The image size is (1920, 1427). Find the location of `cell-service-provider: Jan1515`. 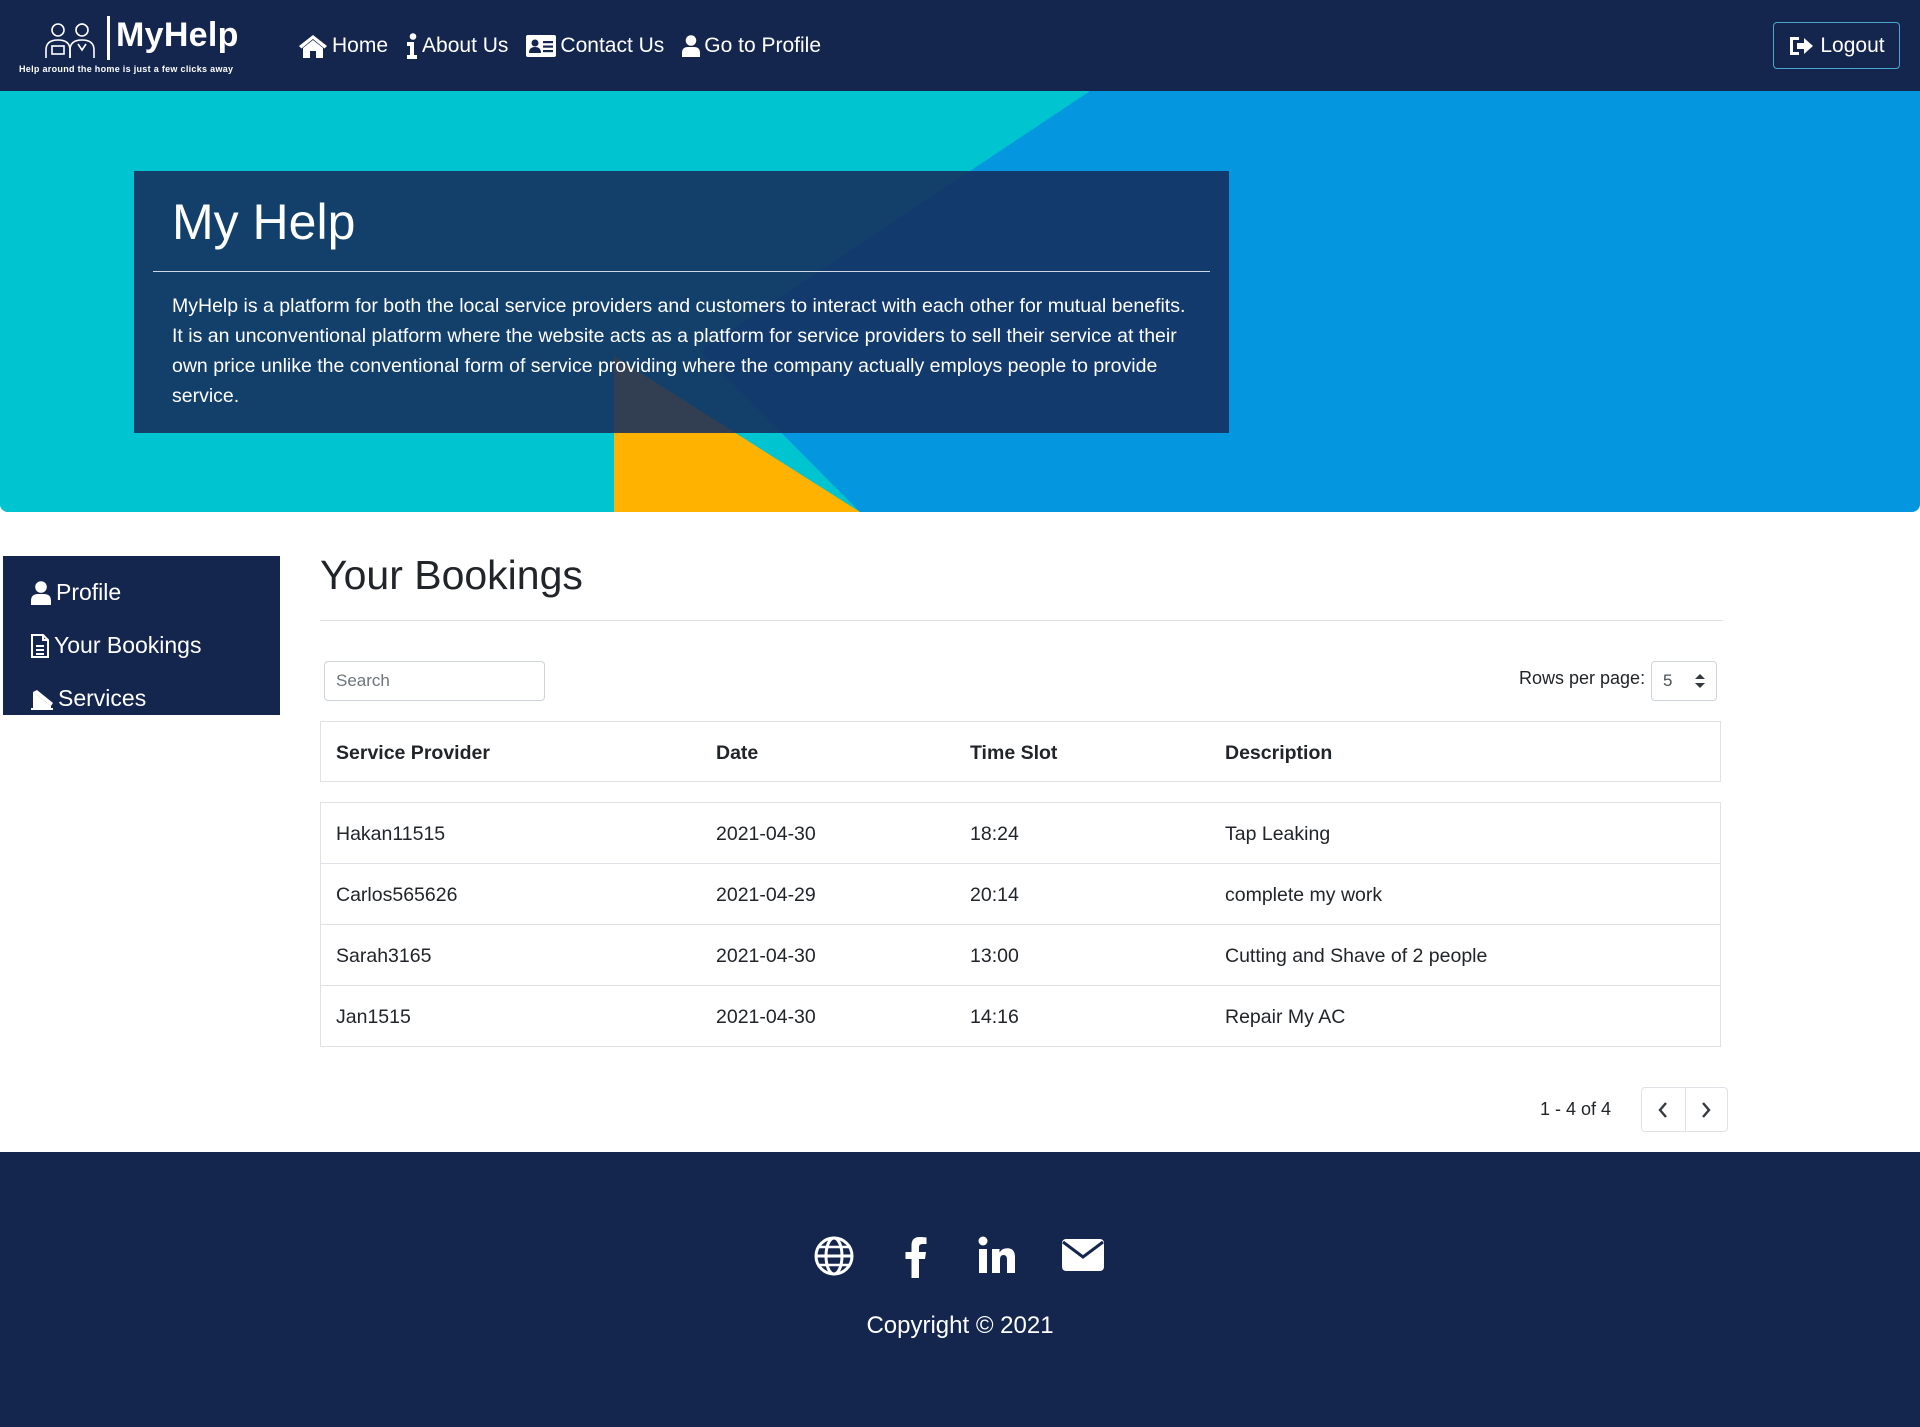

cell-service-provider: Jan1515 is located at coordinates (373, 1017).